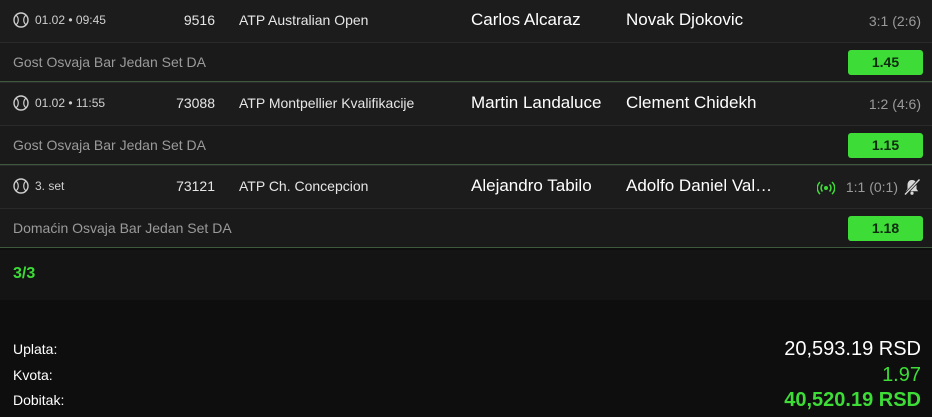  I want to click on win-label: Dobitak:, so click(39, 400).